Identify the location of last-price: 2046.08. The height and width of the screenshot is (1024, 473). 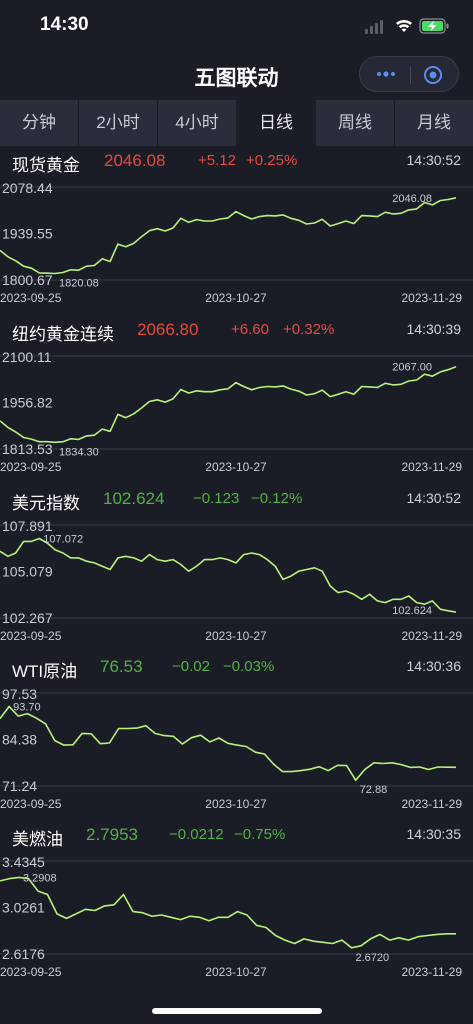
(135, 160).